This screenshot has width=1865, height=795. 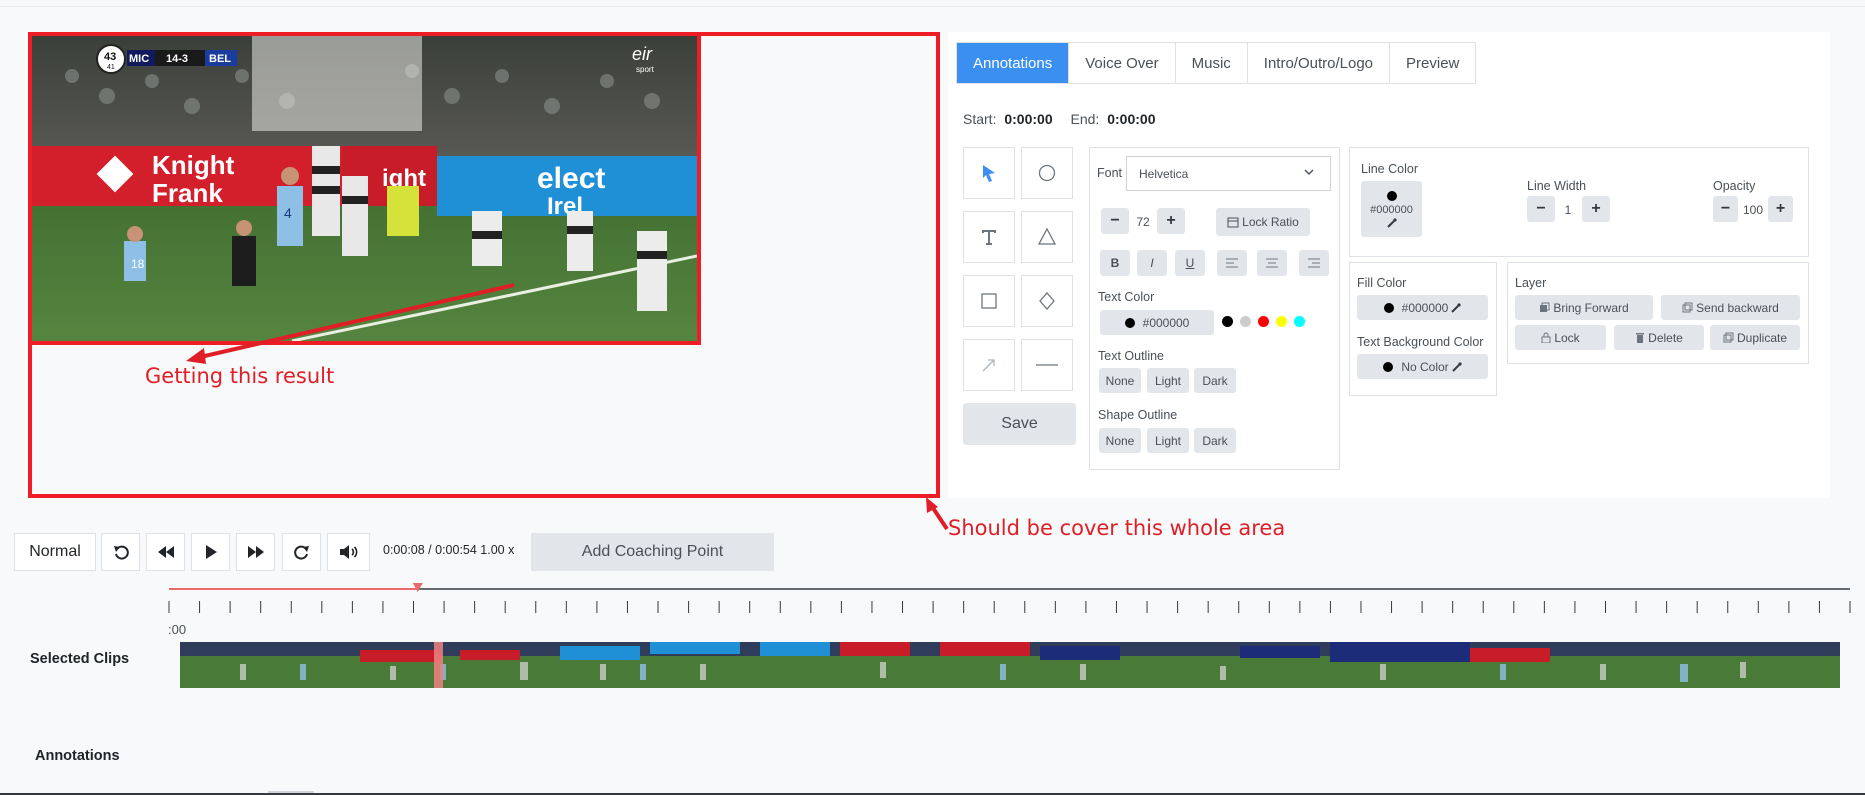 What do you see at coordinates (210, 552) in the screenshot?
I see `play-button` at bounding box center [210, 552].